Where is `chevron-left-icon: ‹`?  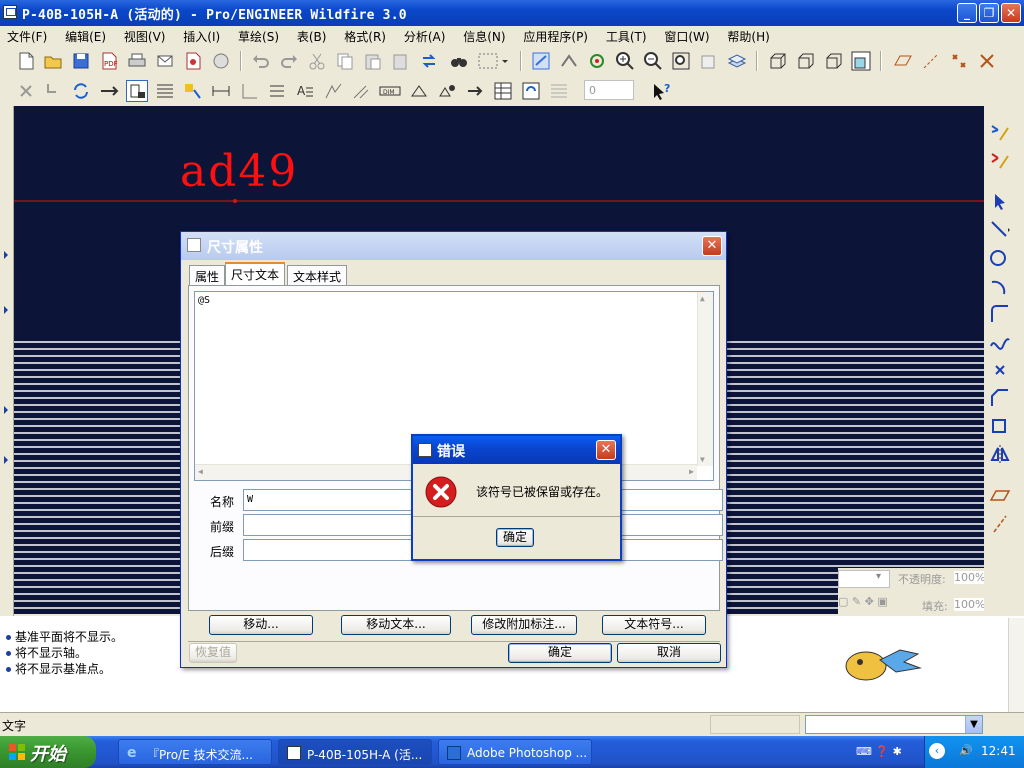
chevron-left-icon: ‹ is located at coordinates (937, 751).